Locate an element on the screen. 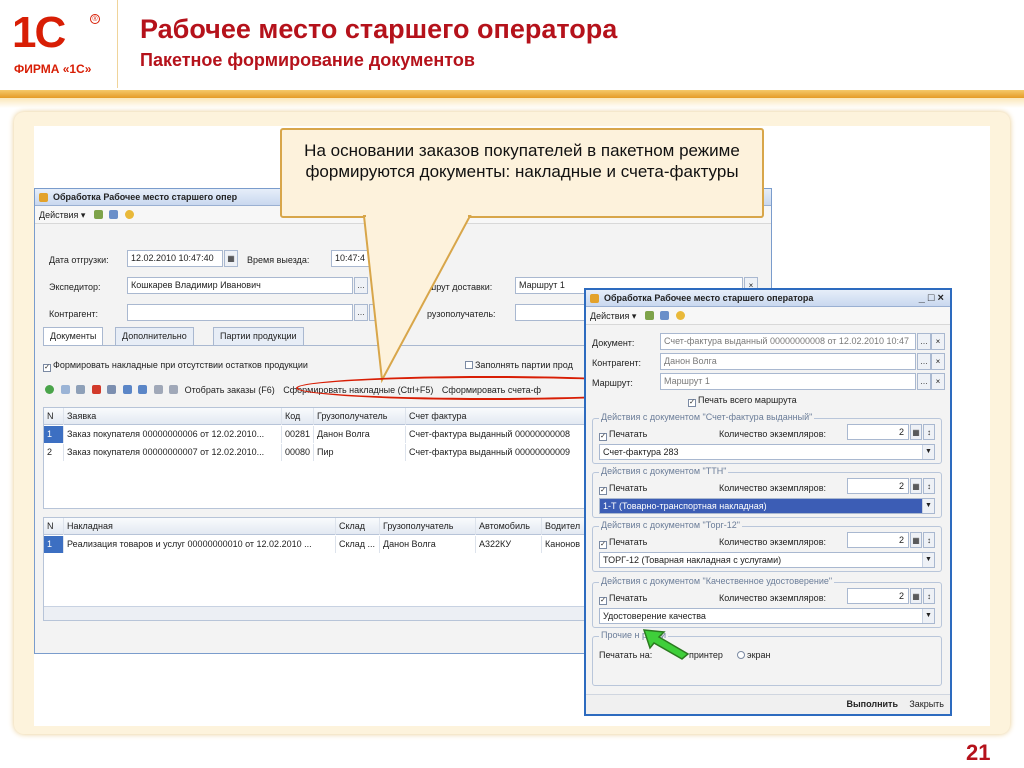  tab-documents: Документы is located at coordinates (73, 336).